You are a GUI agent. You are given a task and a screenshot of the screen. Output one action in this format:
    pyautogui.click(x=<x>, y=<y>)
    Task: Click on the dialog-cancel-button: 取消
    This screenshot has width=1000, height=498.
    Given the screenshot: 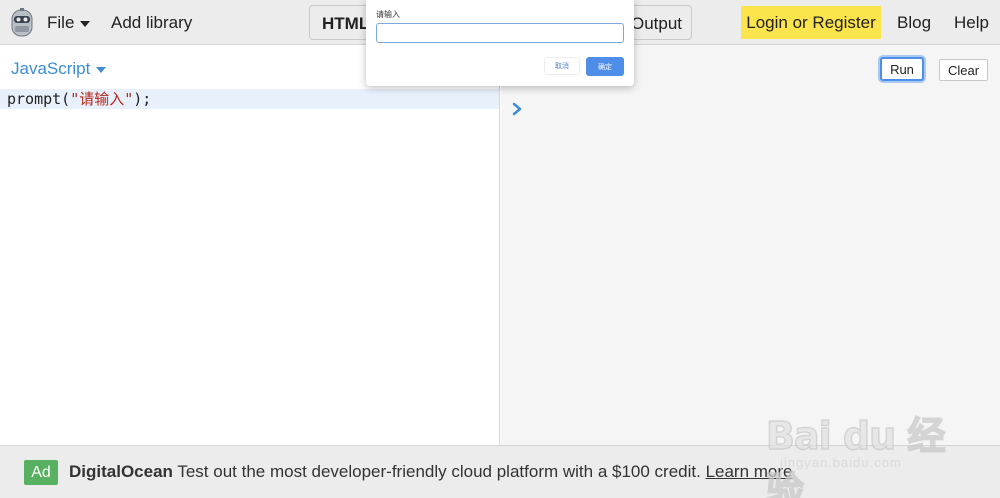 What is the action you would take?
    pyautogui.click(x=562, y=66)
    